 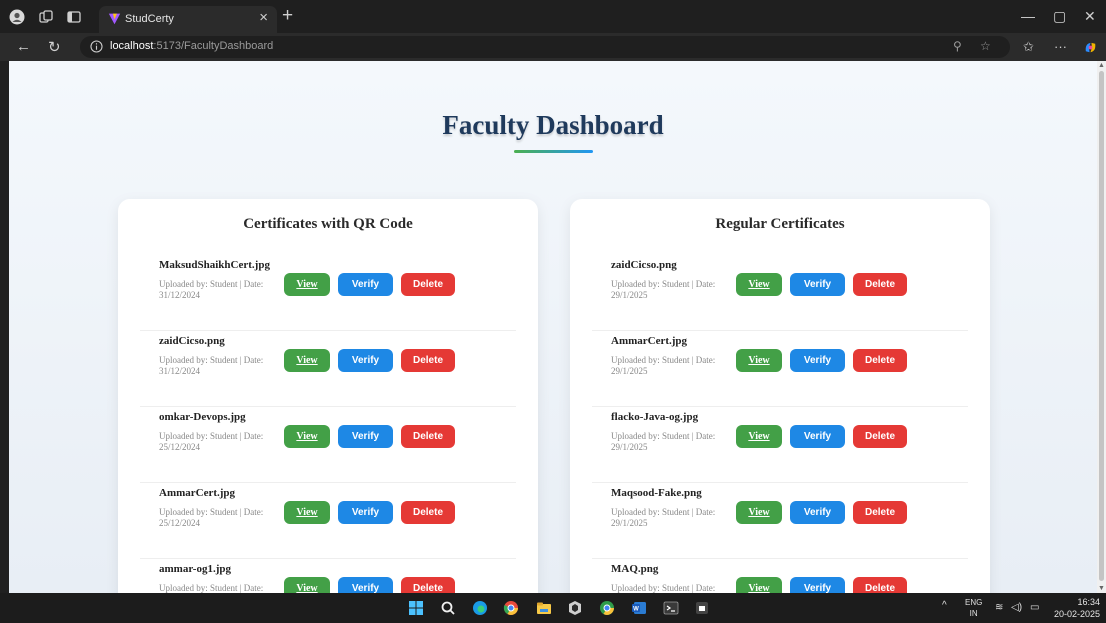 I want to click on battery-icon: ▭, so click(x=1034, y=607).